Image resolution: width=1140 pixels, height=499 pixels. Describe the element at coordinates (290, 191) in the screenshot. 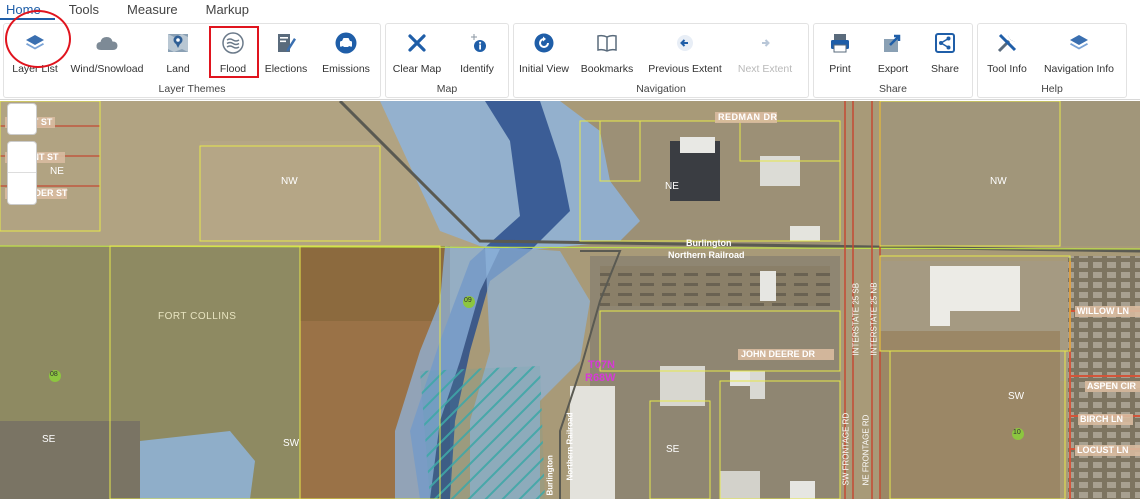

I see `field-nw-inner` at that location.